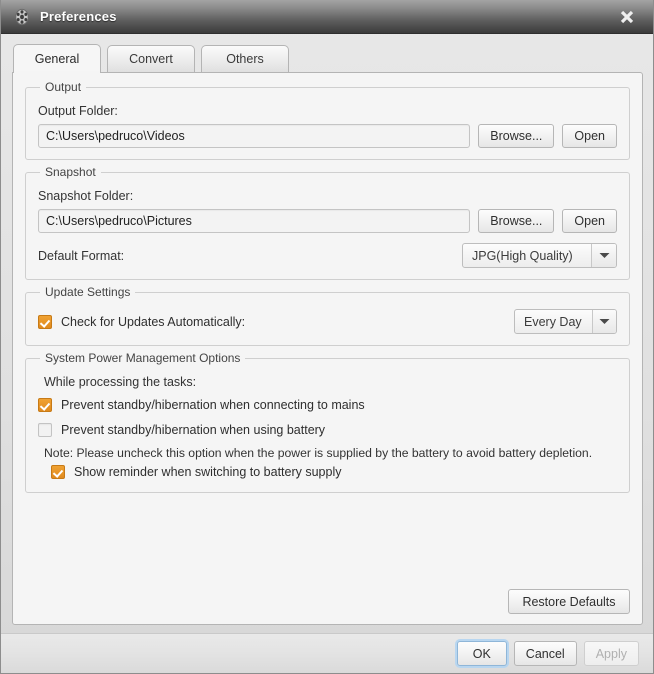 This screenshot has height=674, width=654. What do you see at coordinates (45, 321) in the screenshot?
I see `check-updates-checkbox` at bounding box center [45, 321].